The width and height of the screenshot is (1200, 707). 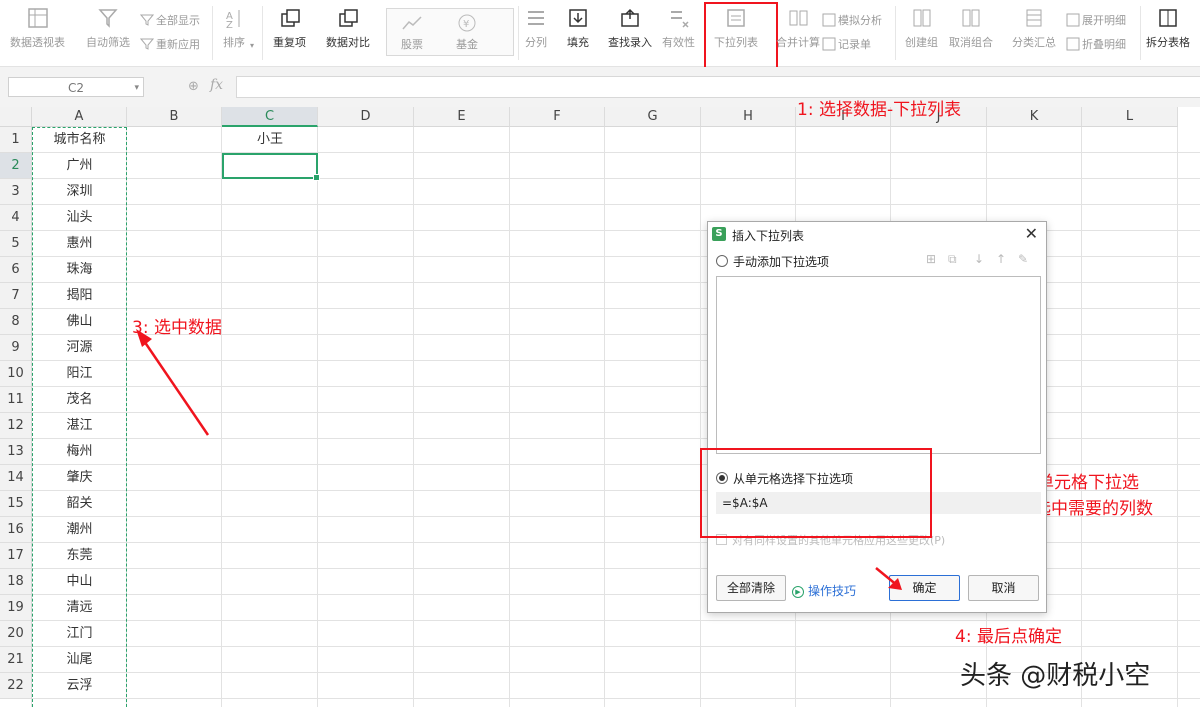 What do you see at coordinates (16, 556) in the screenshot?
I see `row-header-17: 17` at bounding box center [16, 556].